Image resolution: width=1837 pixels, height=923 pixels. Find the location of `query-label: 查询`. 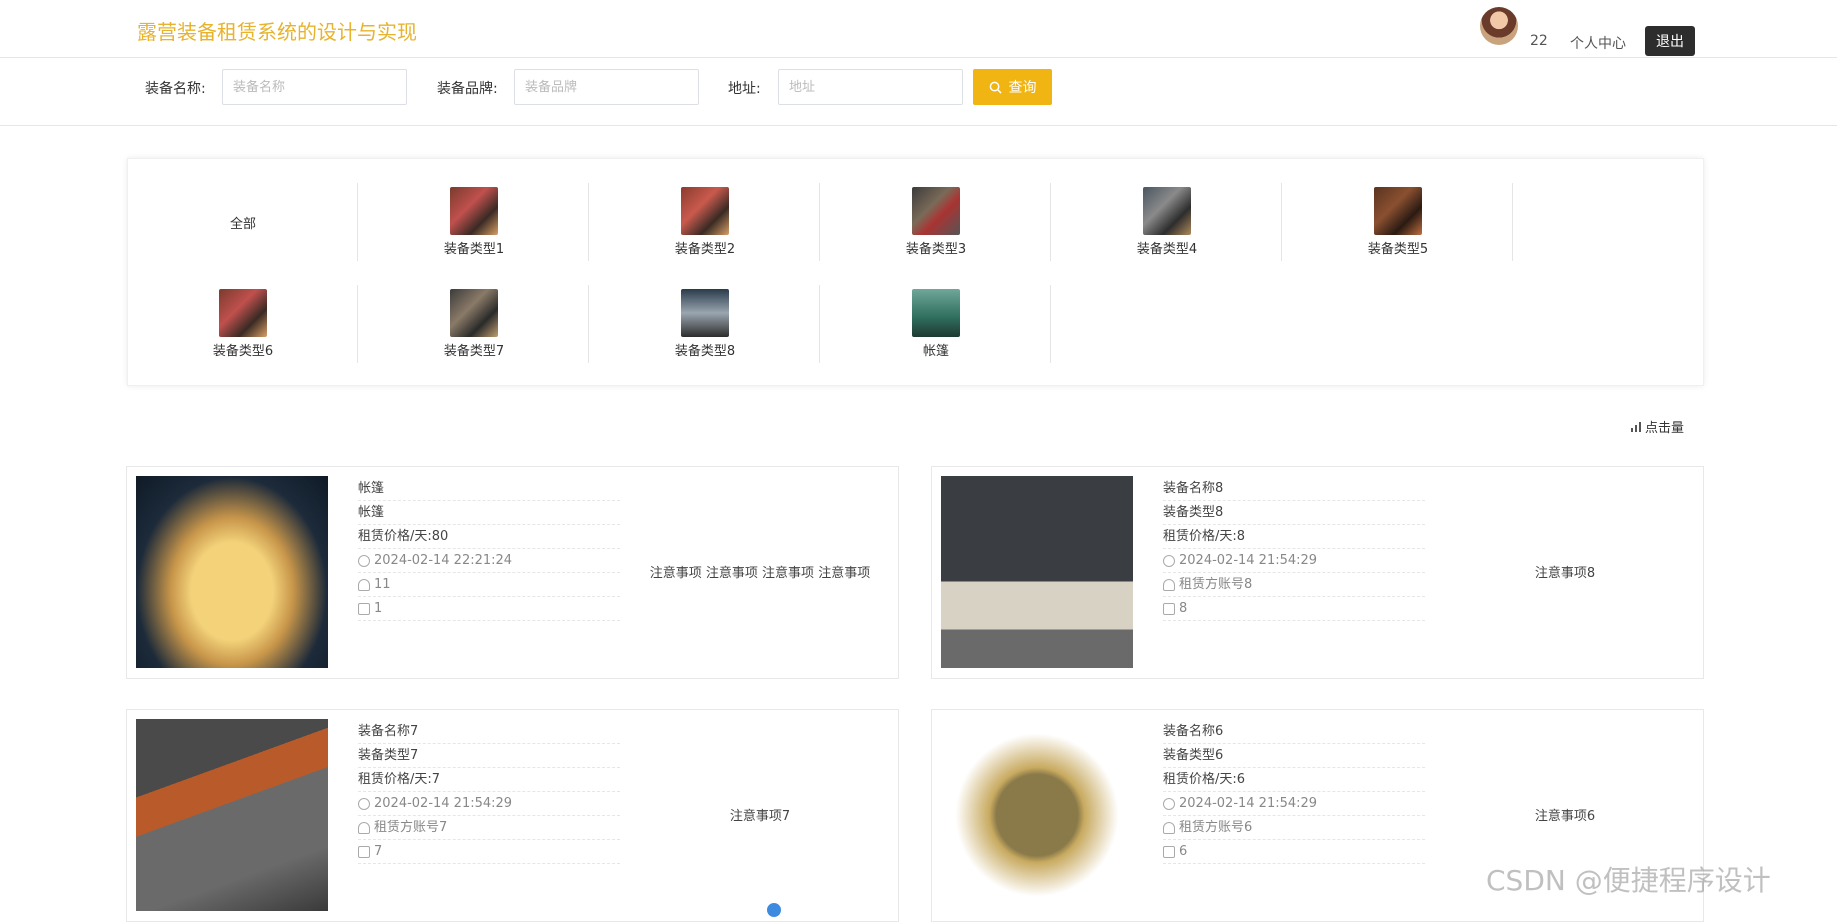

query-label: 查询 is located at coordinates (1022, 88).